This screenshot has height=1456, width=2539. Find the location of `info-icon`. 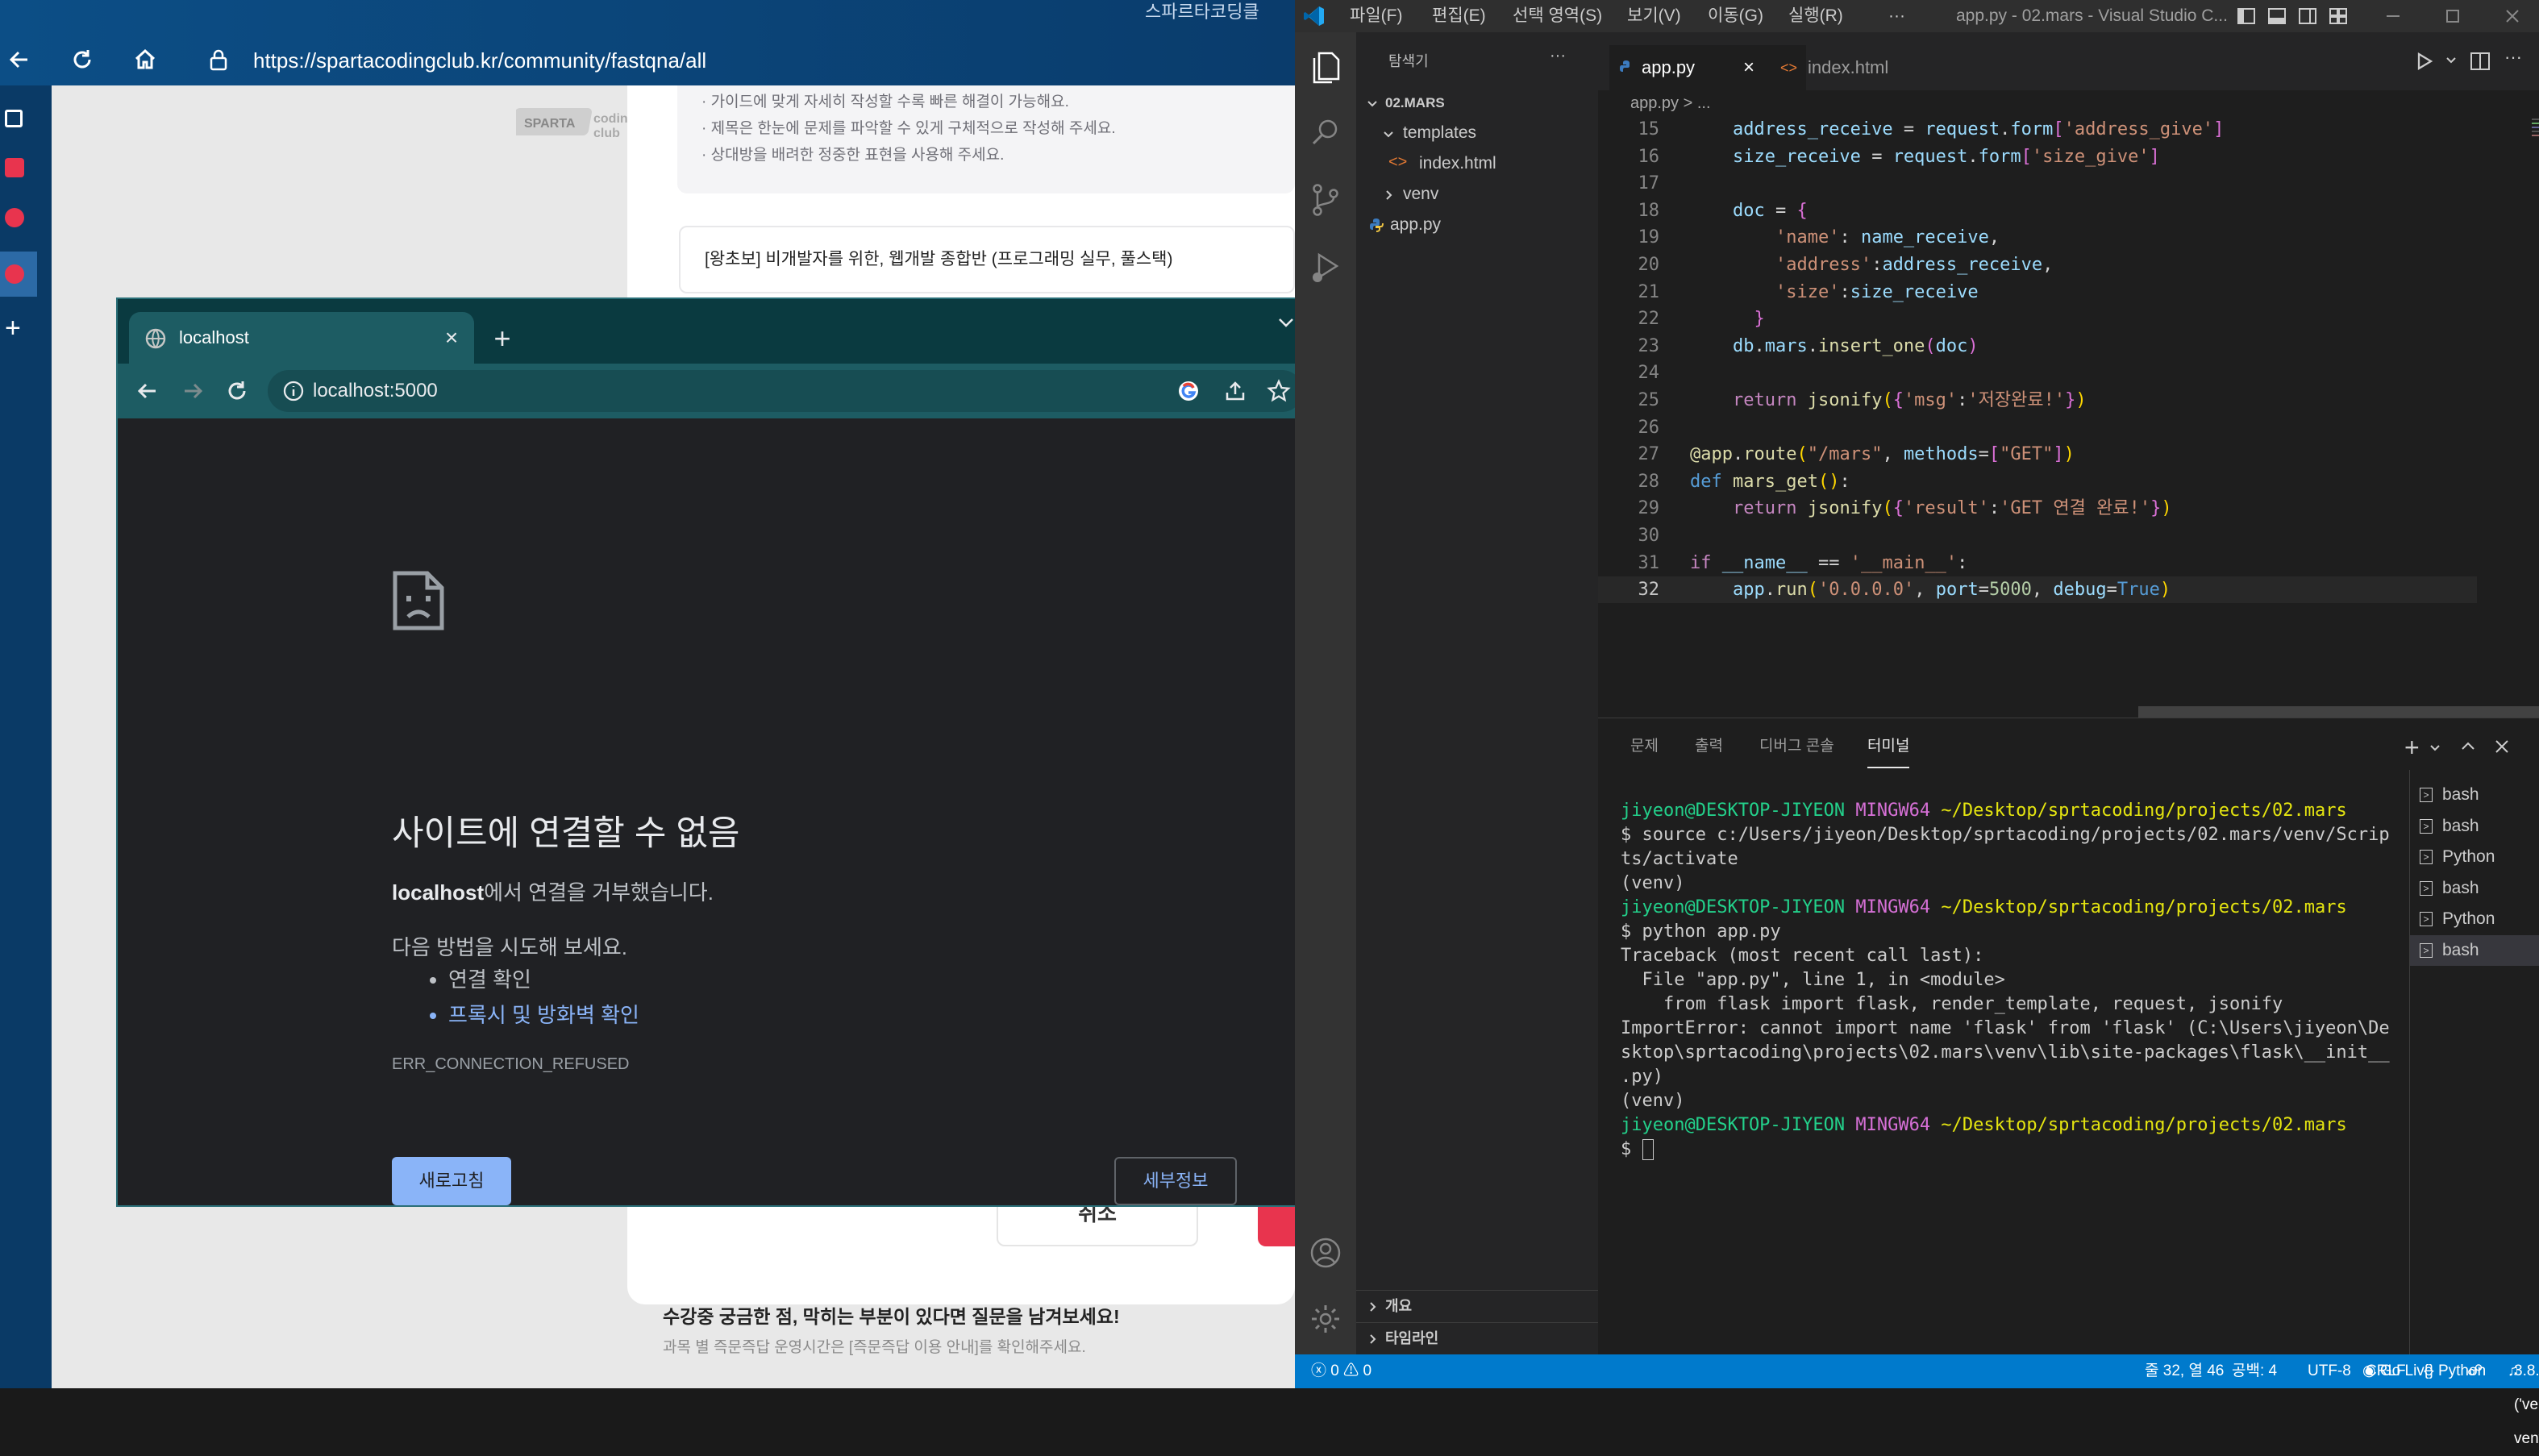

info-icon is located at coordinates (293, 391).